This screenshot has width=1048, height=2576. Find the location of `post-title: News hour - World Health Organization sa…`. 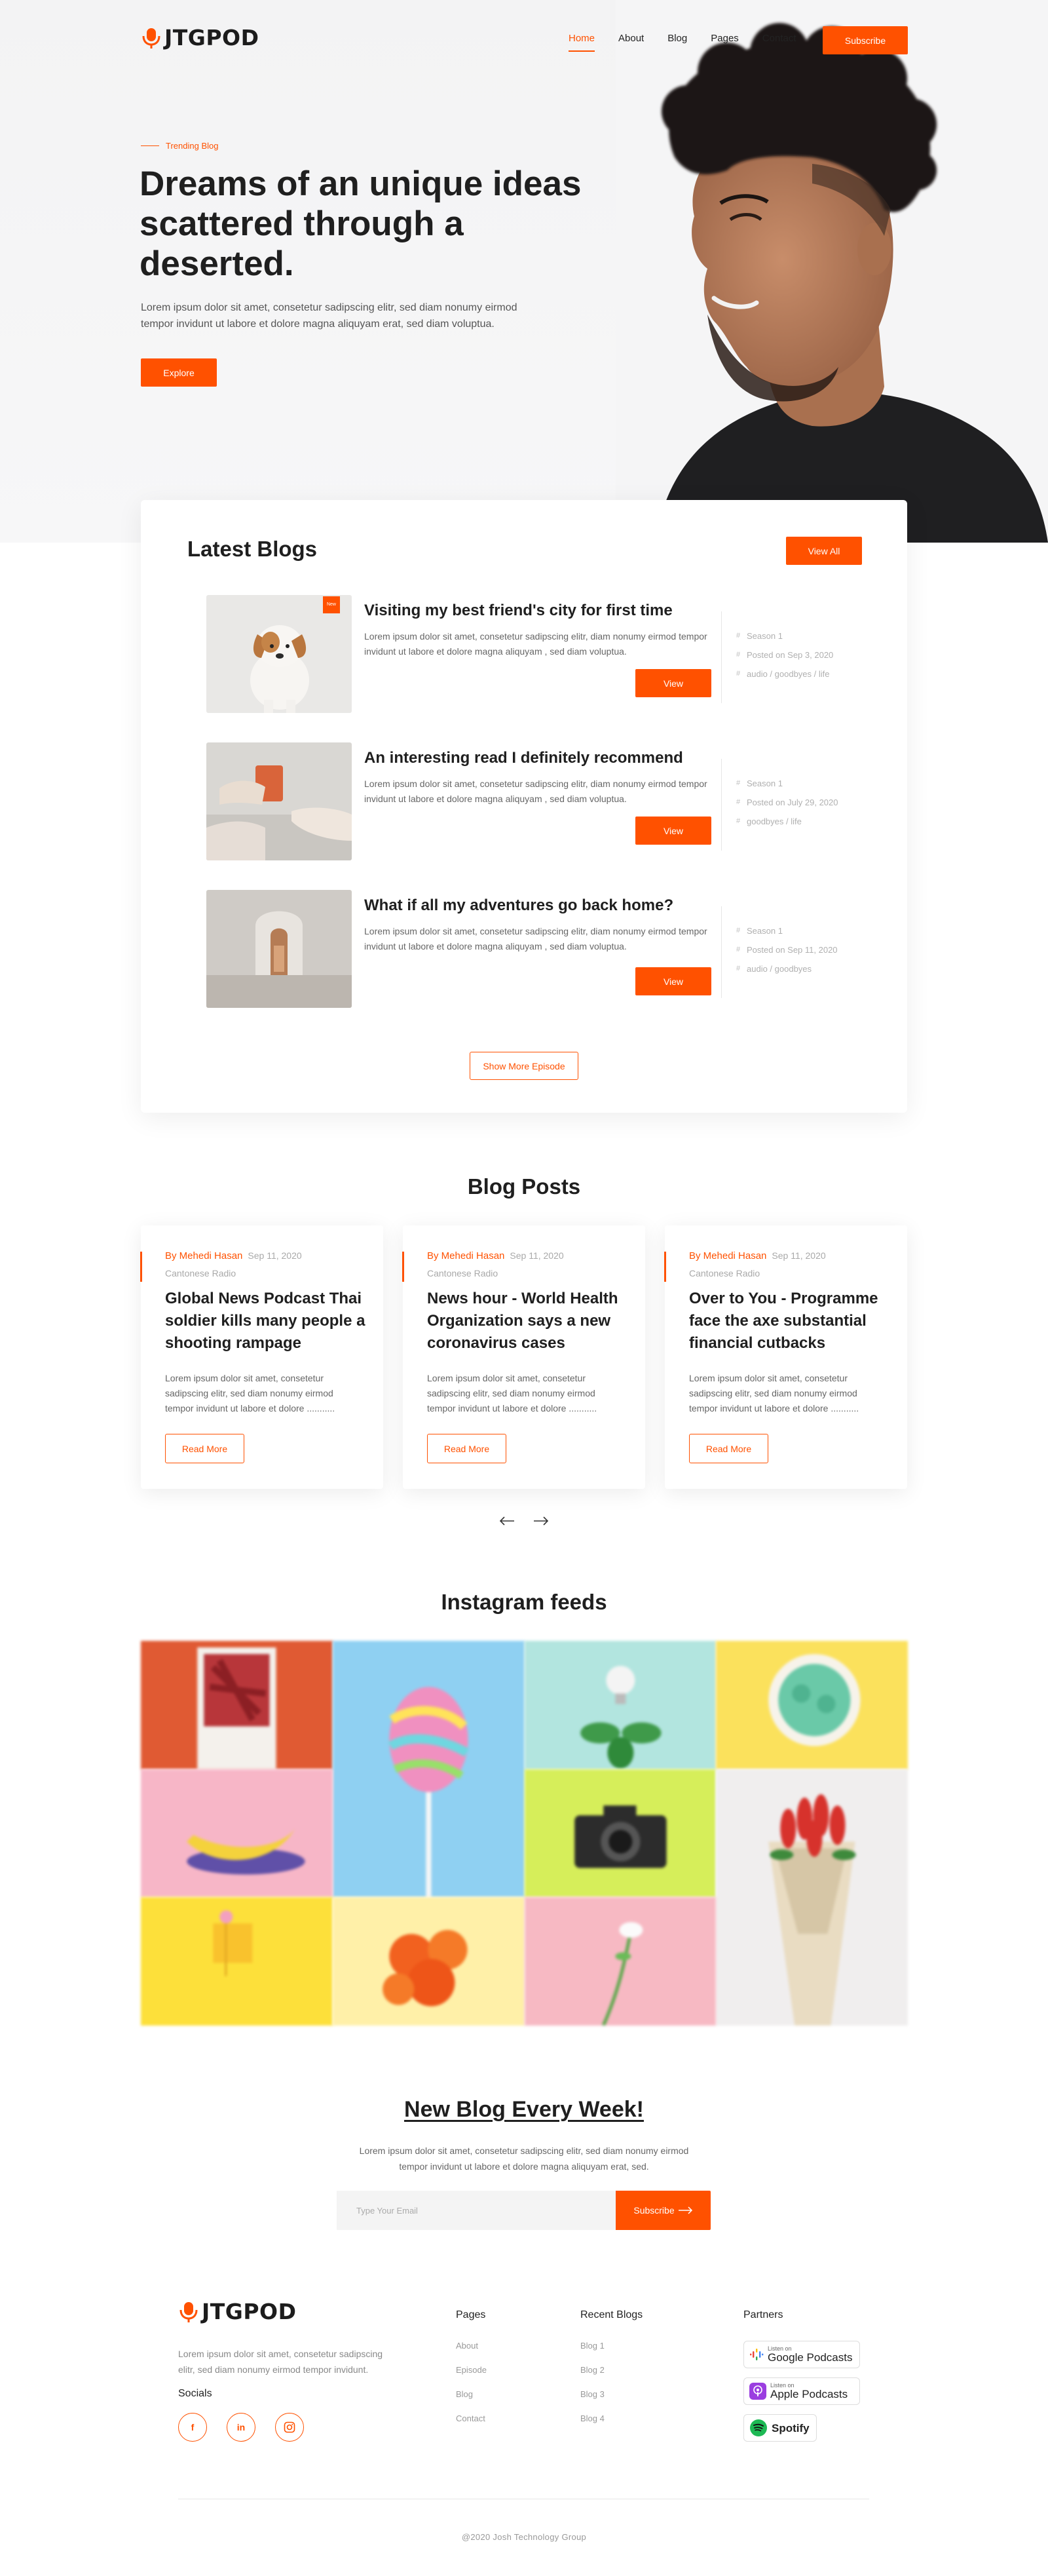

post-title: News hour - World Health Organization sa… is located at coordinates (528, 1321).